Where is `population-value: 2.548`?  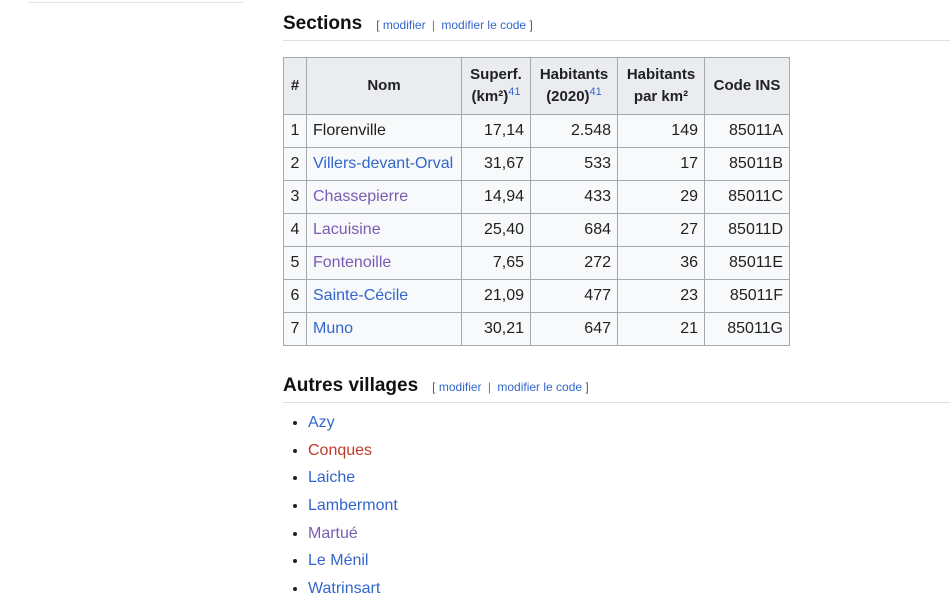
population-value: 2.548 is located at coordinates (574, 131).